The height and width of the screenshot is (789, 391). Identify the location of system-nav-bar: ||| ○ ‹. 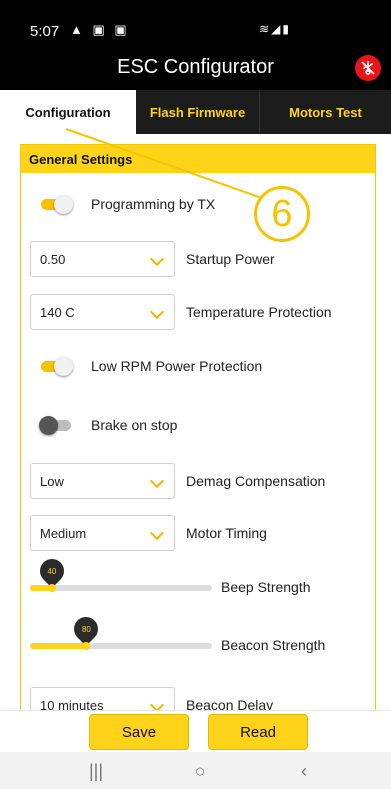
(195, 770).